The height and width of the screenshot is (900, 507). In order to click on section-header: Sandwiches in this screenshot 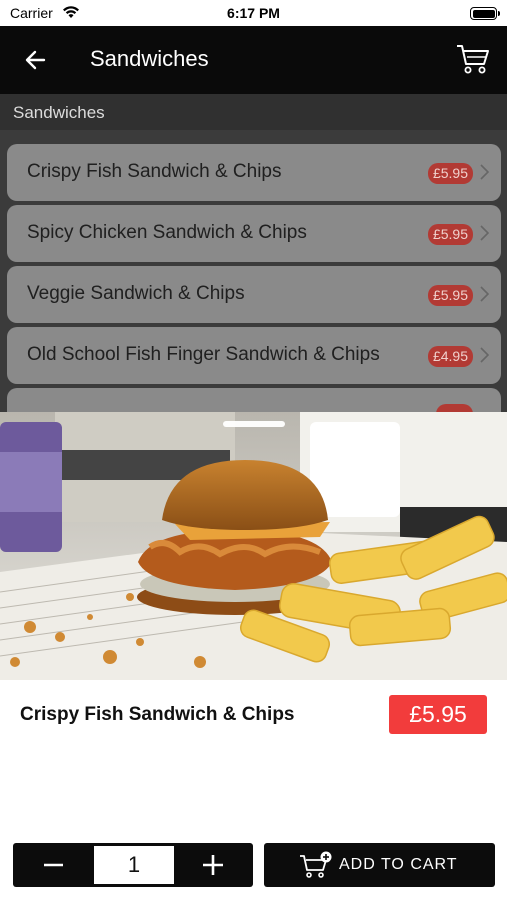, I will do `click(253, 112)`.